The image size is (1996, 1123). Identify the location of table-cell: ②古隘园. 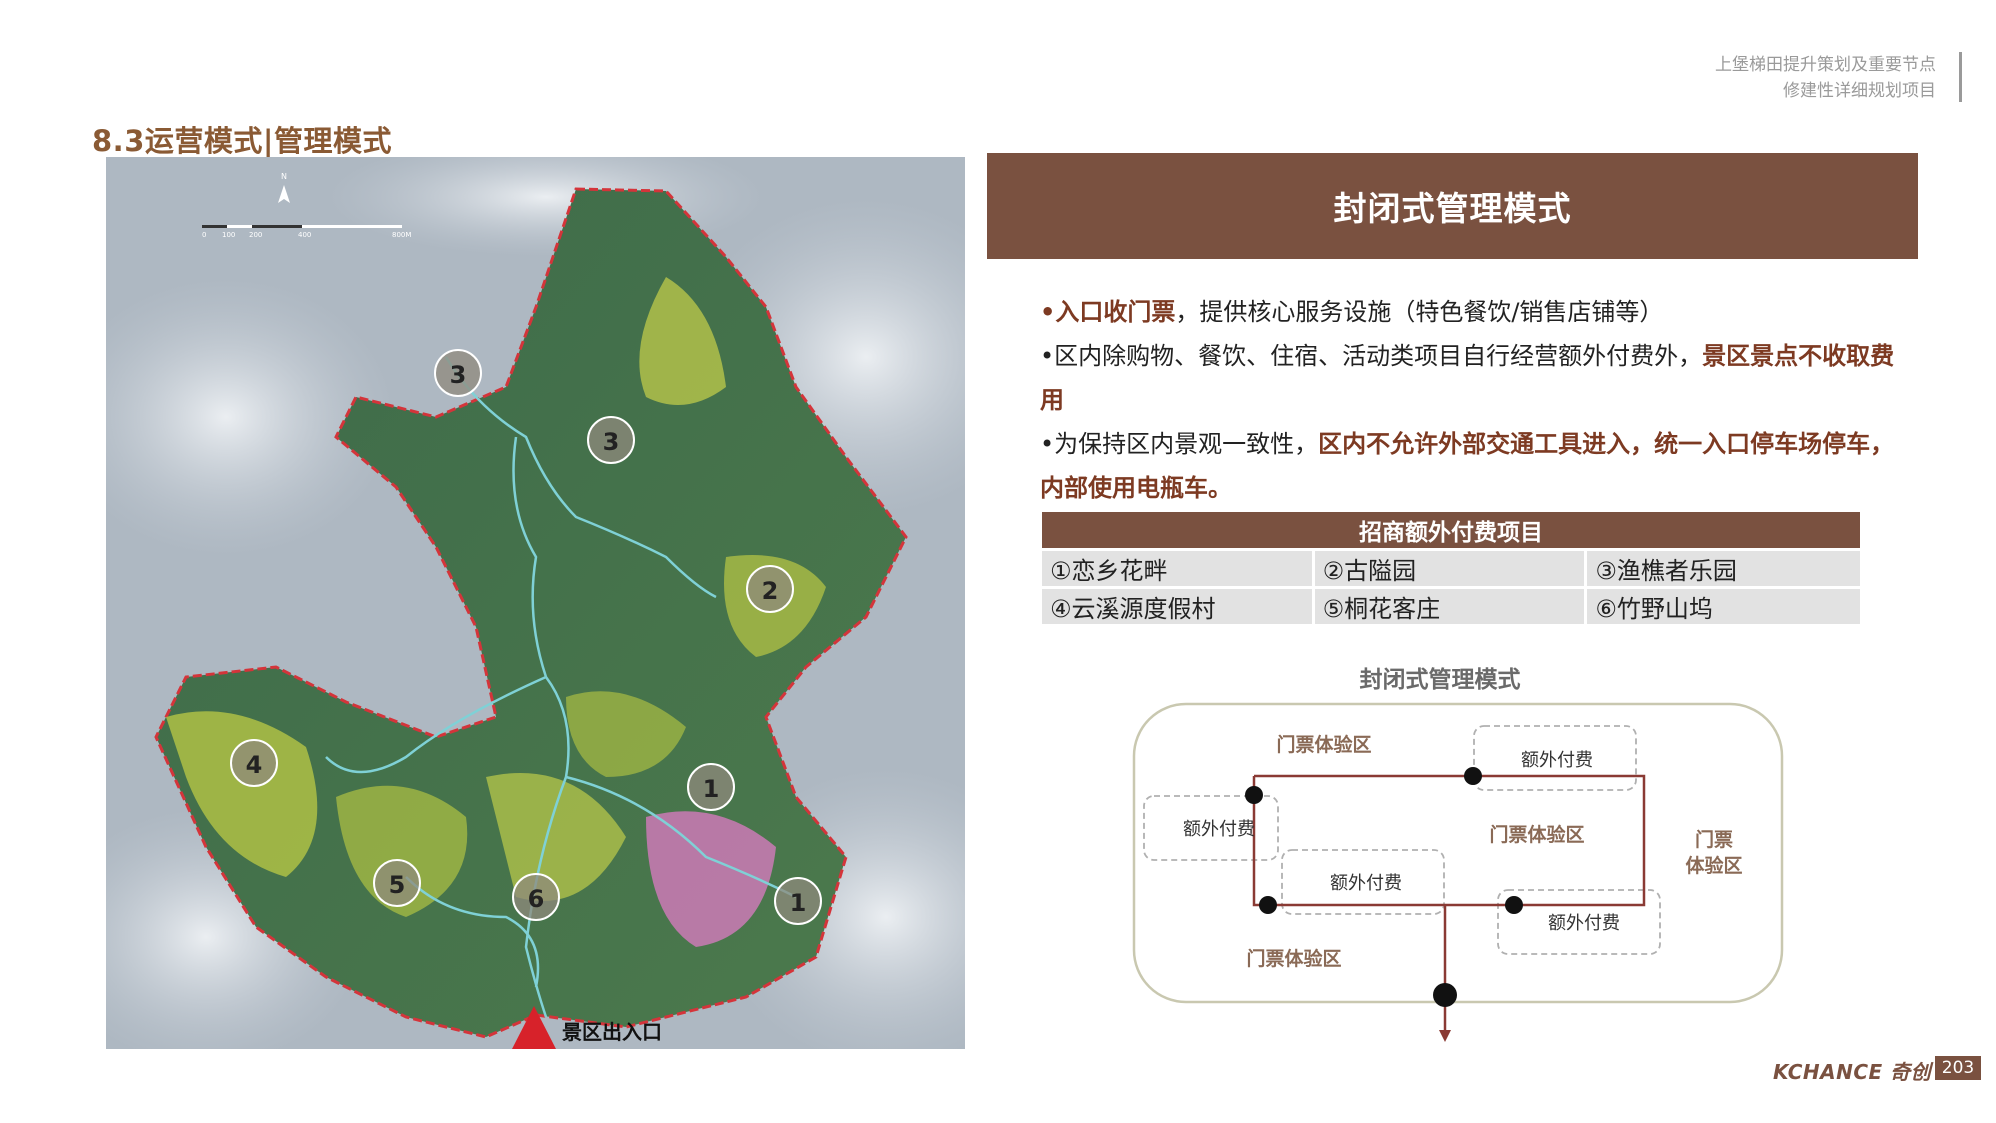
(1451, 567).